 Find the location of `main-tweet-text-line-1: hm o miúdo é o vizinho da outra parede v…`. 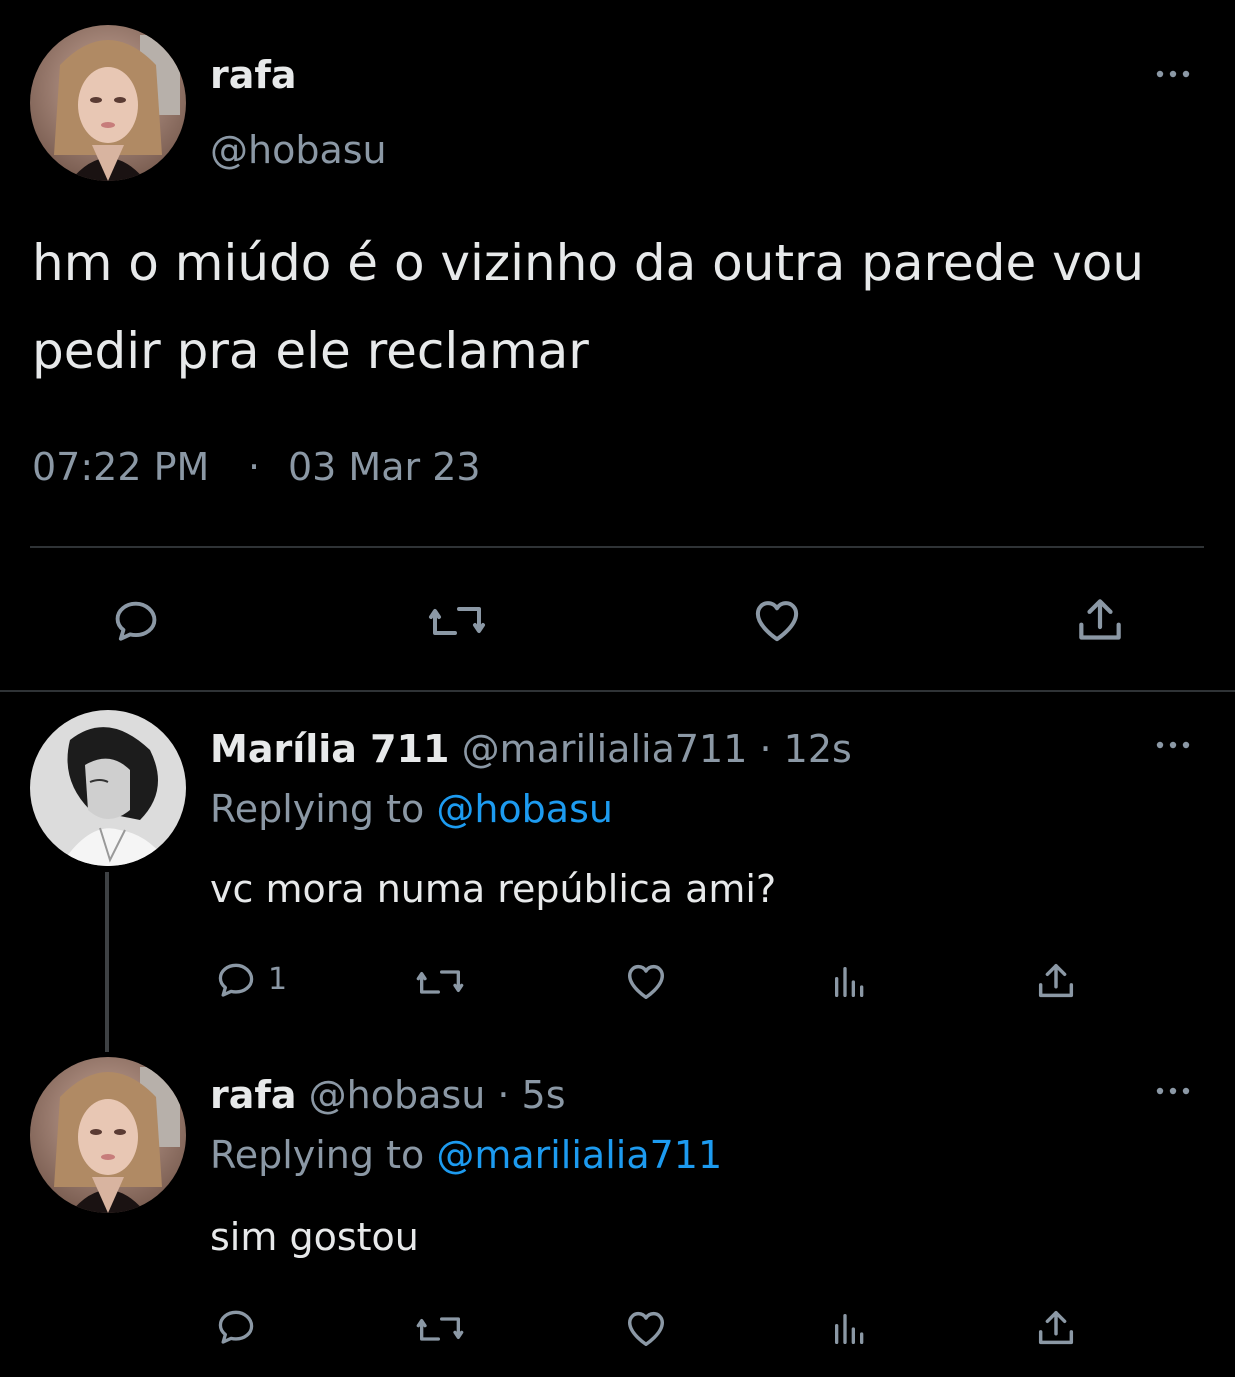

main-tweet-text-line-1: hm o miúdo é o vizinho da outra parede v… is located at coordinates (588, 263).